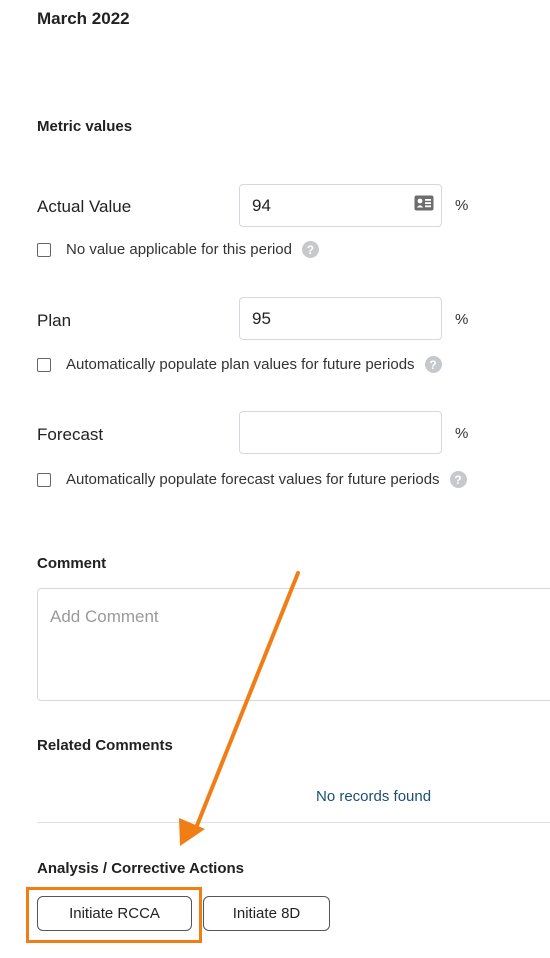  I want to click on comment-input, so click(293, 644).